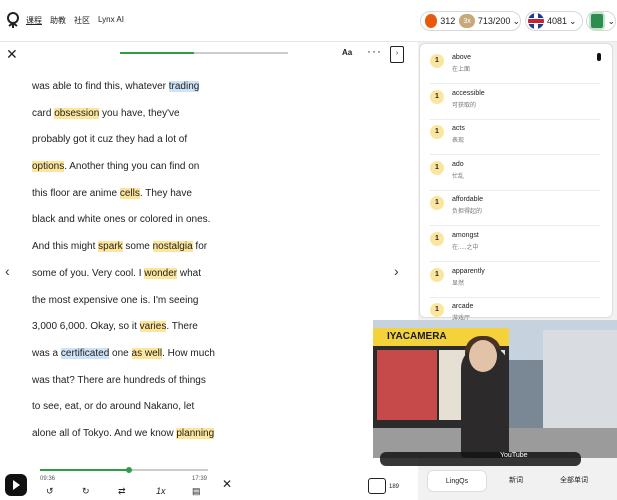  Describe the element at coordinates (396, 271) in the screenshot. I see `next-page-icon: ›` at that location.